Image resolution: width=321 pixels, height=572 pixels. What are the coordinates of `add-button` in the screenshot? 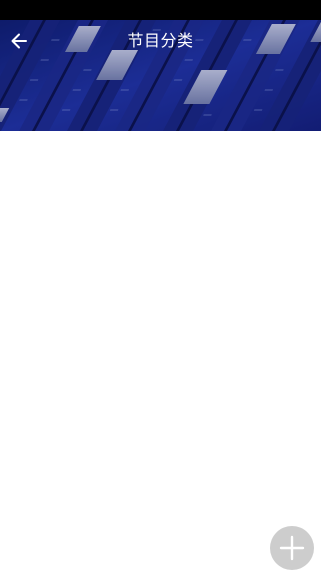 It's located at (292, 548).